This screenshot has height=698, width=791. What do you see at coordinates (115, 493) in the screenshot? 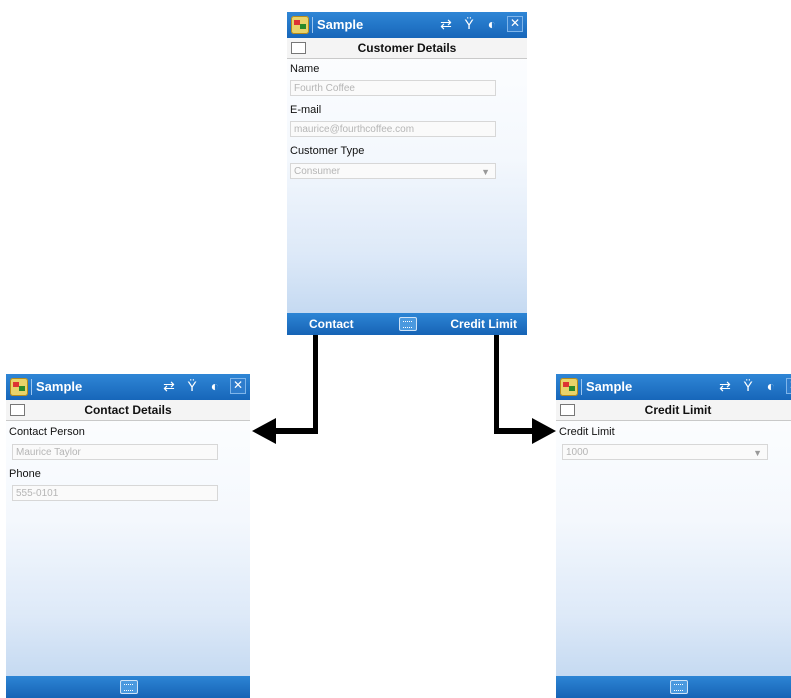
I see `phone-field: 555-0101` at bounding box center [115, 493].